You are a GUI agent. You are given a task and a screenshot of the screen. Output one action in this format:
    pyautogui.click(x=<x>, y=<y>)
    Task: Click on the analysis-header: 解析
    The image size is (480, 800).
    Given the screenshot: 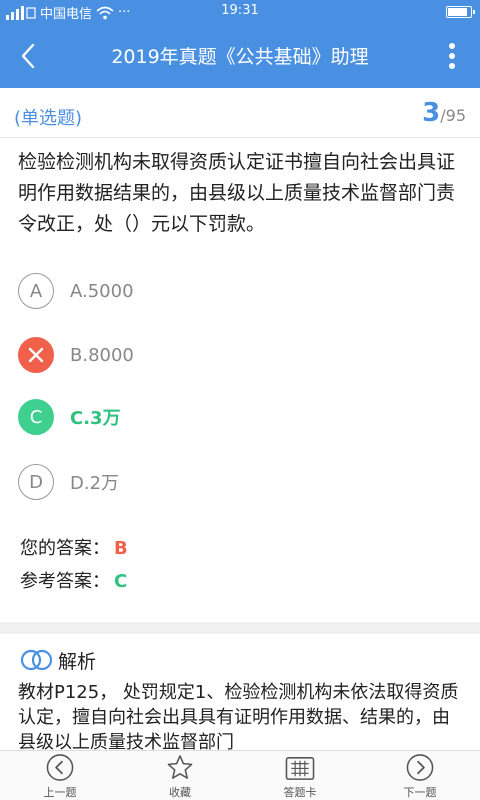 What is the action you would take?
    pyautogui.click(x=58, y=660)
    